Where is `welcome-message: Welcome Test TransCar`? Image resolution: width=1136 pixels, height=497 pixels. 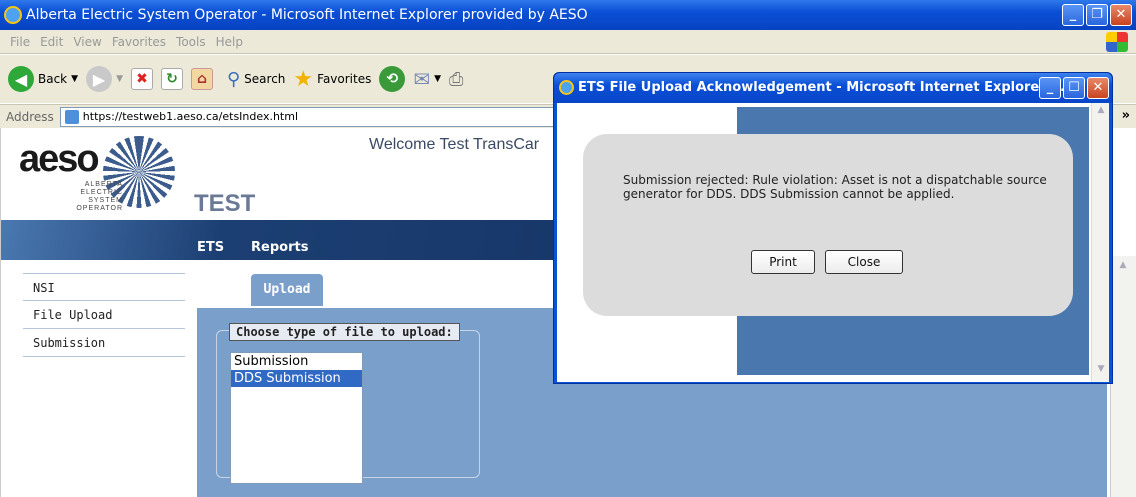 welcome-message: Welcome Test TransCar is located at coordinates (454, 144).